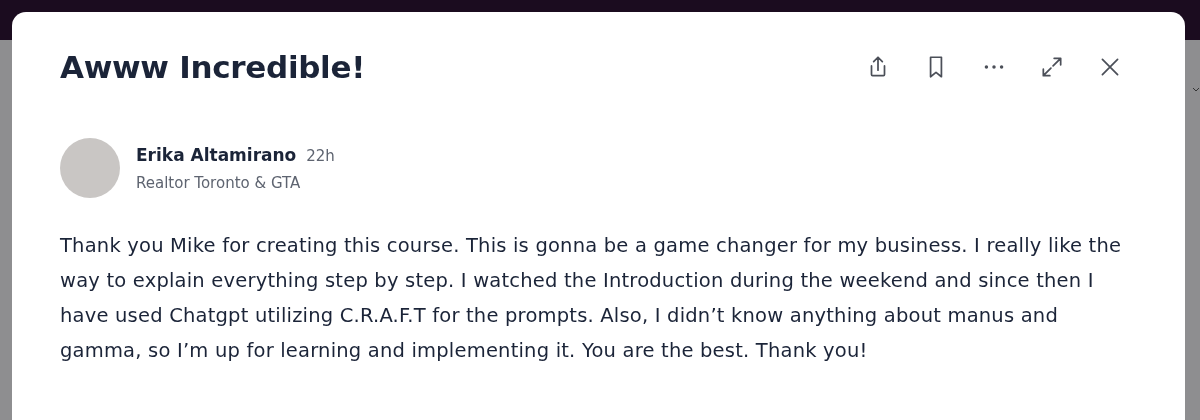 The width and height of the screenshot is (1200, 420). I want to click on author-name: Erika Altamirano, so click(216, 154).